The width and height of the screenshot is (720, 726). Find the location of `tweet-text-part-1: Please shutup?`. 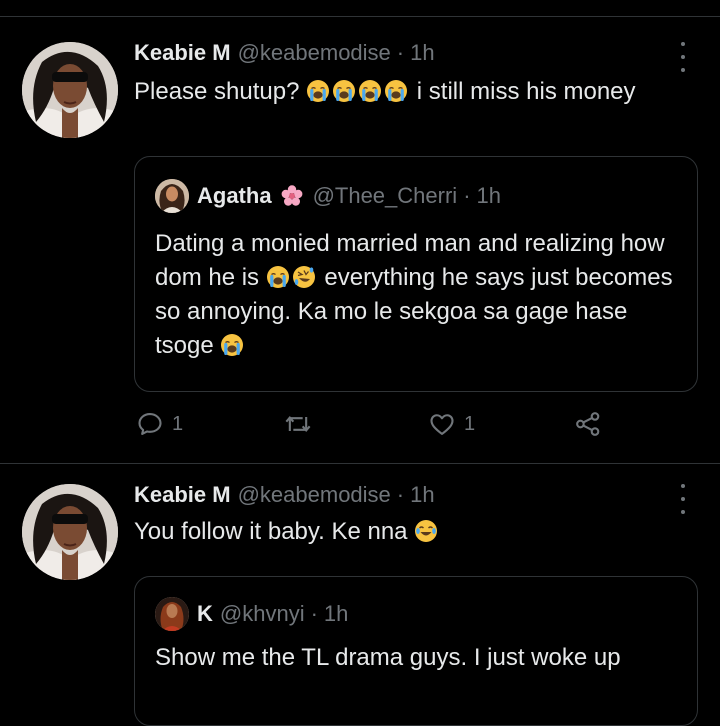

tweet-text-part-1: Please shutup? is located at coordinates (217, 91).